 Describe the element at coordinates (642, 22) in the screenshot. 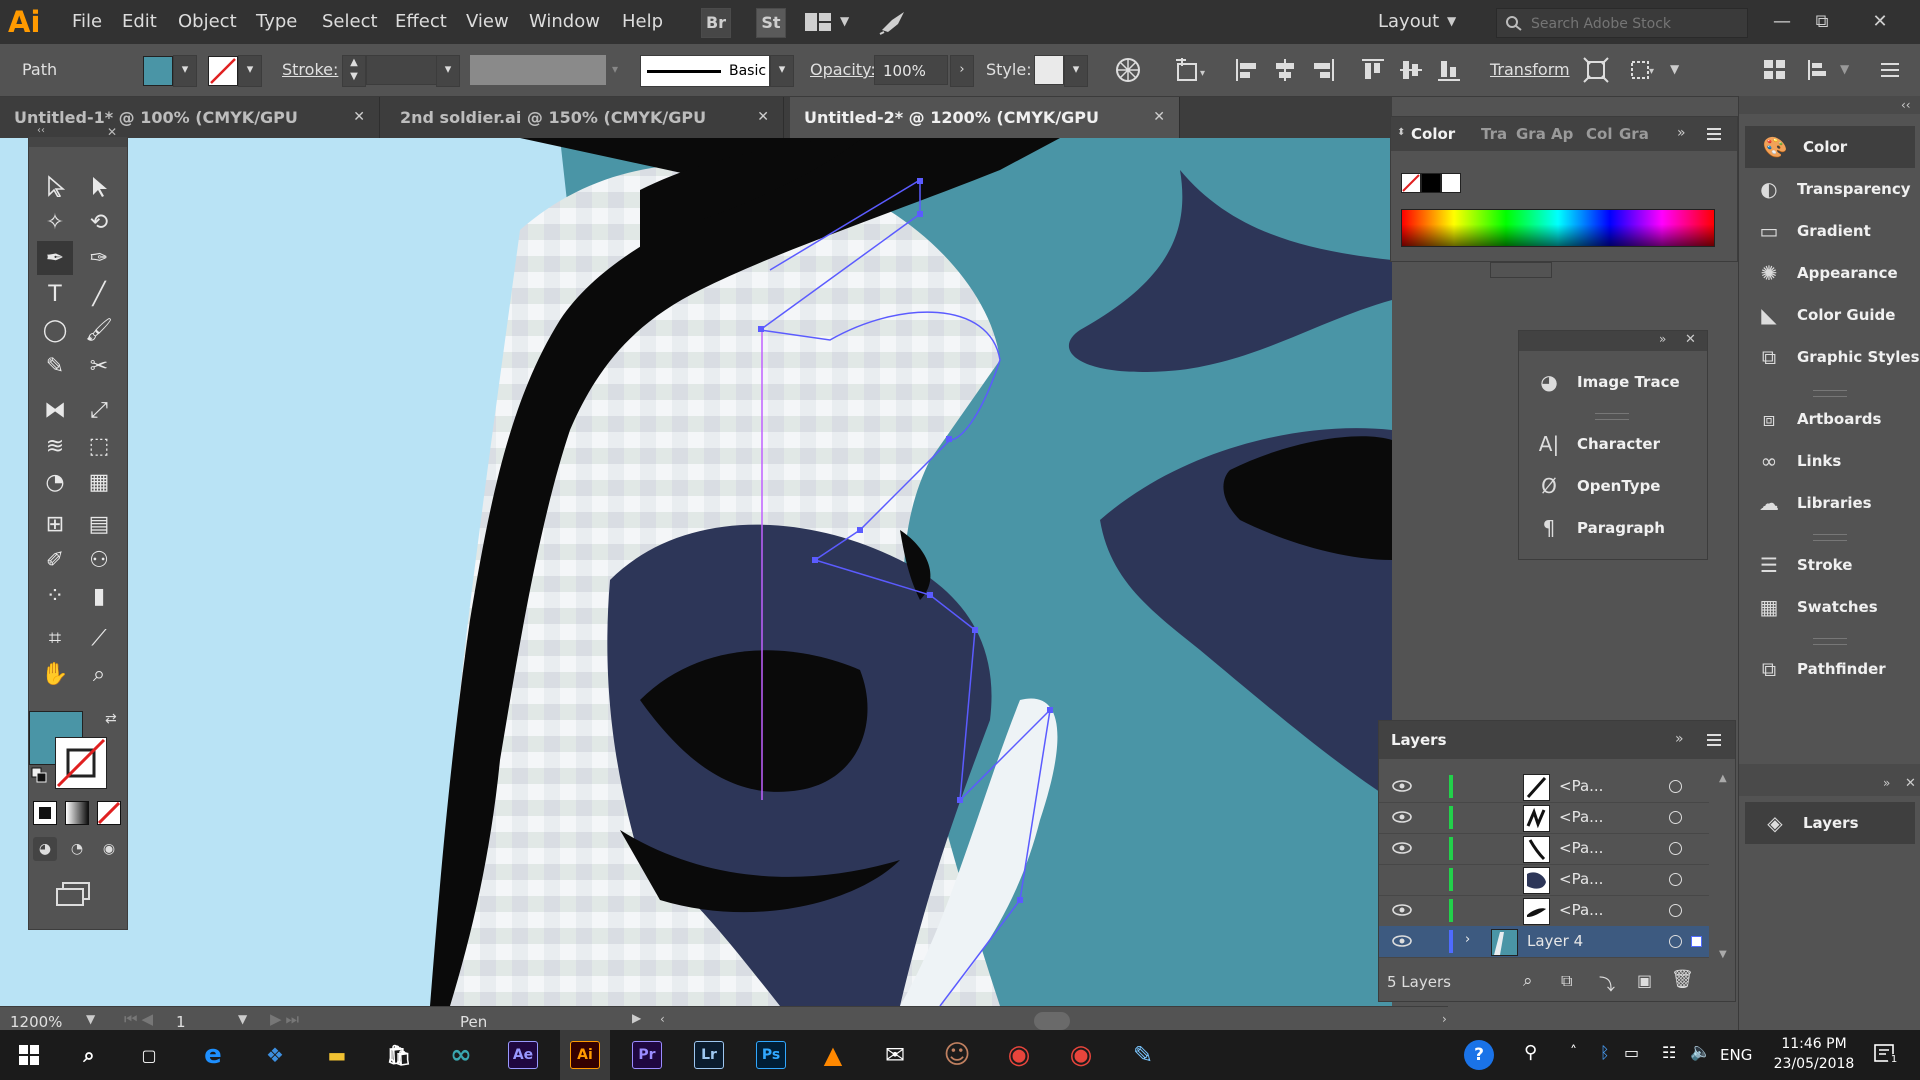

I see `menu-help: Help` at that location.